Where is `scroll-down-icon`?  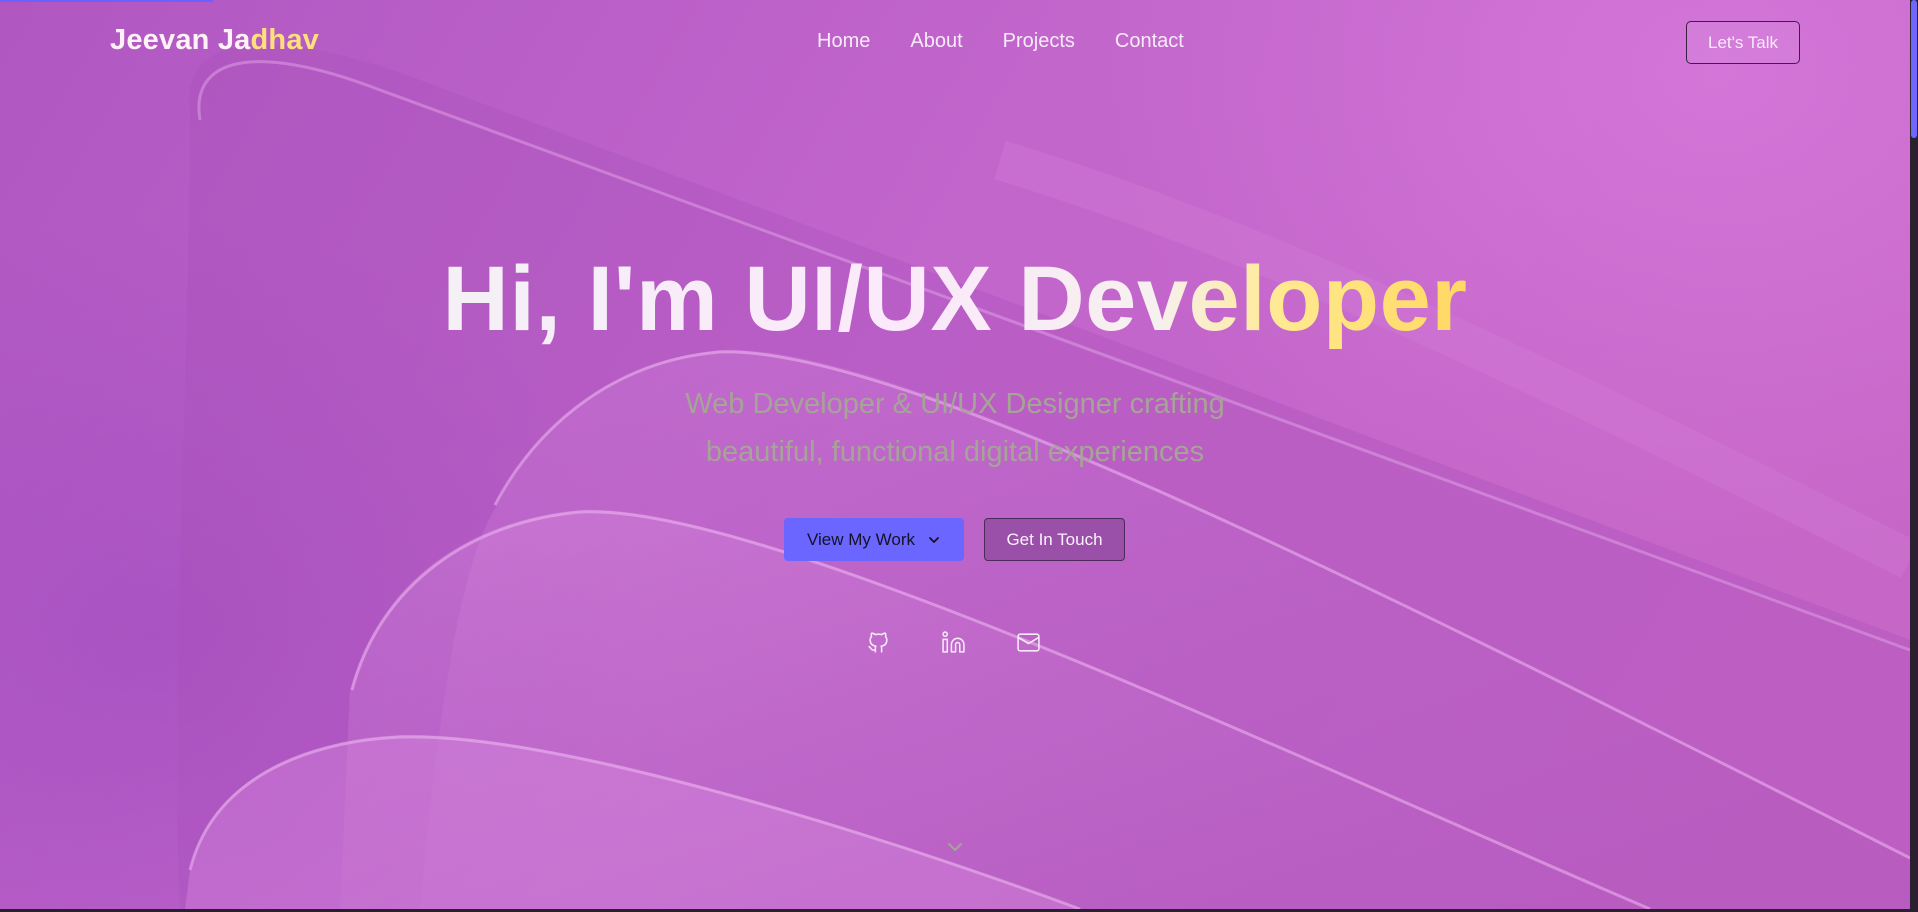 scroll-down-icon is located at coordinates (955, 847).